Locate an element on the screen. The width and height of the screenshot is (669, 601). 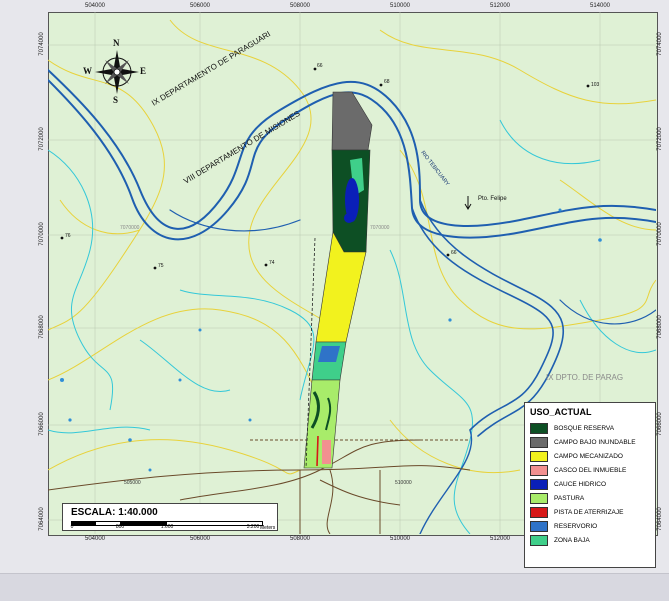
legend-item: BOSQUE RESERVA is located at coordinates (590, 428).